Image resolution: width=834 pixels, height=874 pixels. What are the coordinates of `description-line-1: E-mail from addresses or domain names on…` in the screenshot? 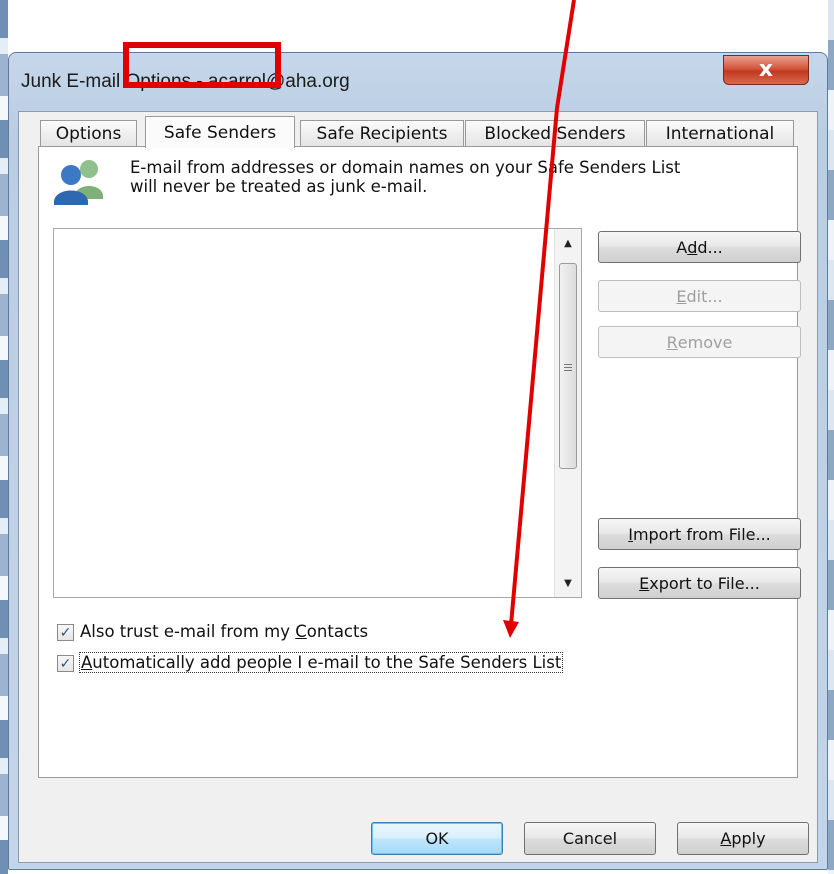 It's located at (405, 167).